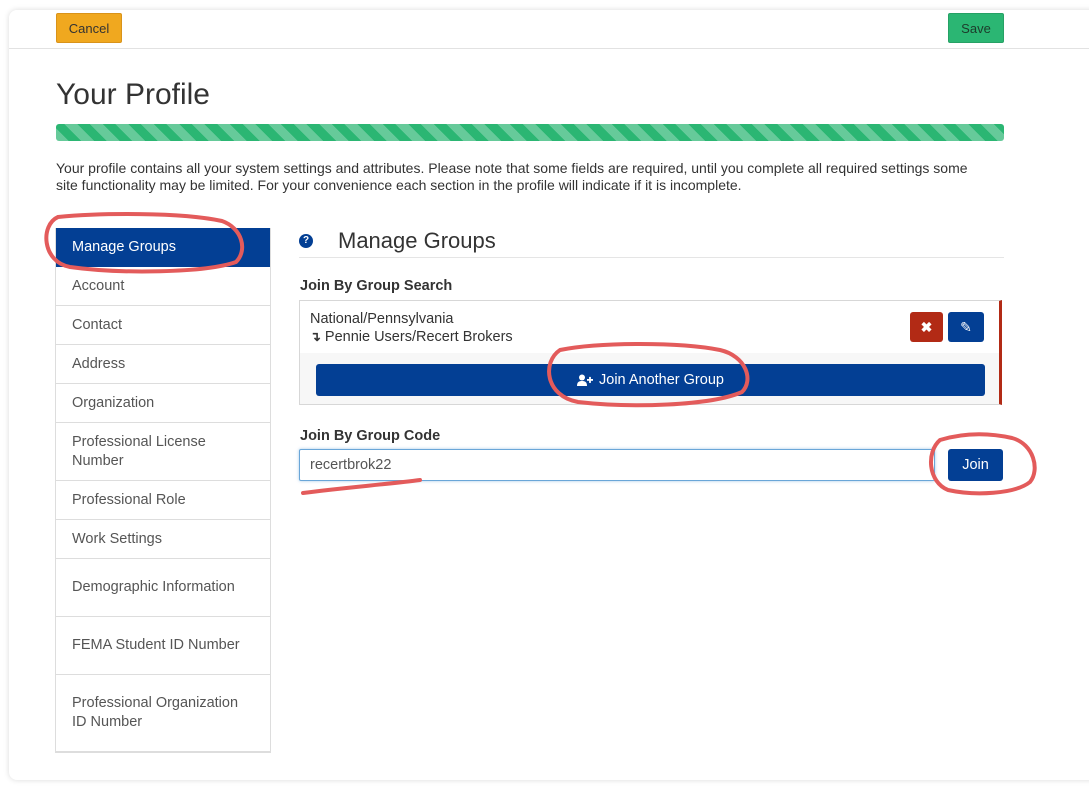 The height and width of the screenshot is (791, 1089). Describe the element at coordinates (382, 319) in the screenshot. I see `group-path: National/Pennsylvania` at that location.